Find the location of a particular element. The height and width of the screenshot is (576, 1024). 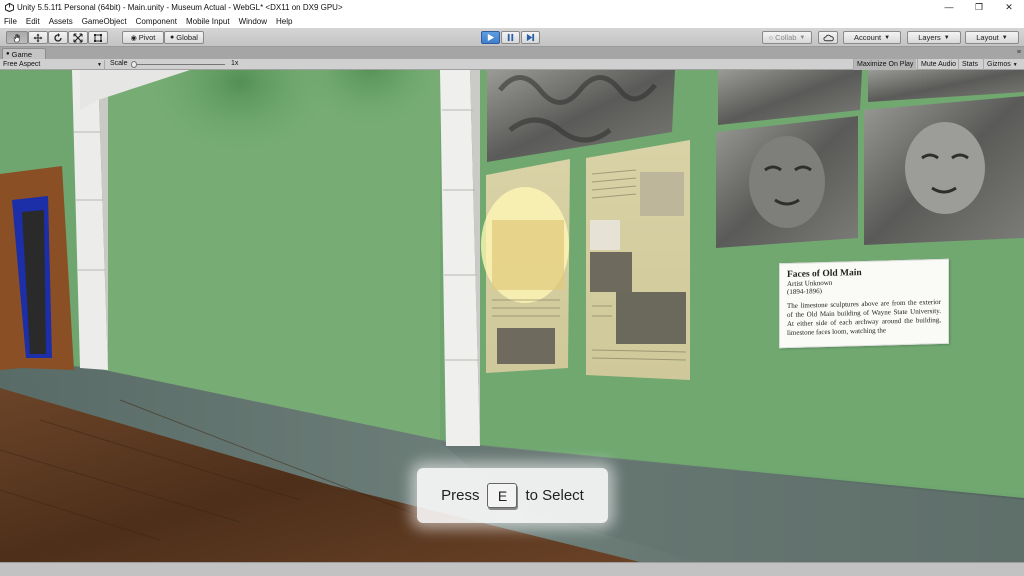

menu-edit: Edit is located at coordinates (33, 21).